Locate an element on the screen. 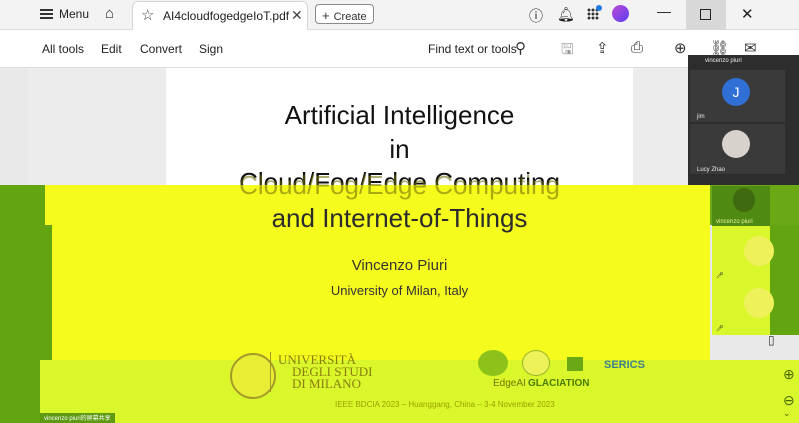  serics-label: SERICS is located at coordinates (624, 365).